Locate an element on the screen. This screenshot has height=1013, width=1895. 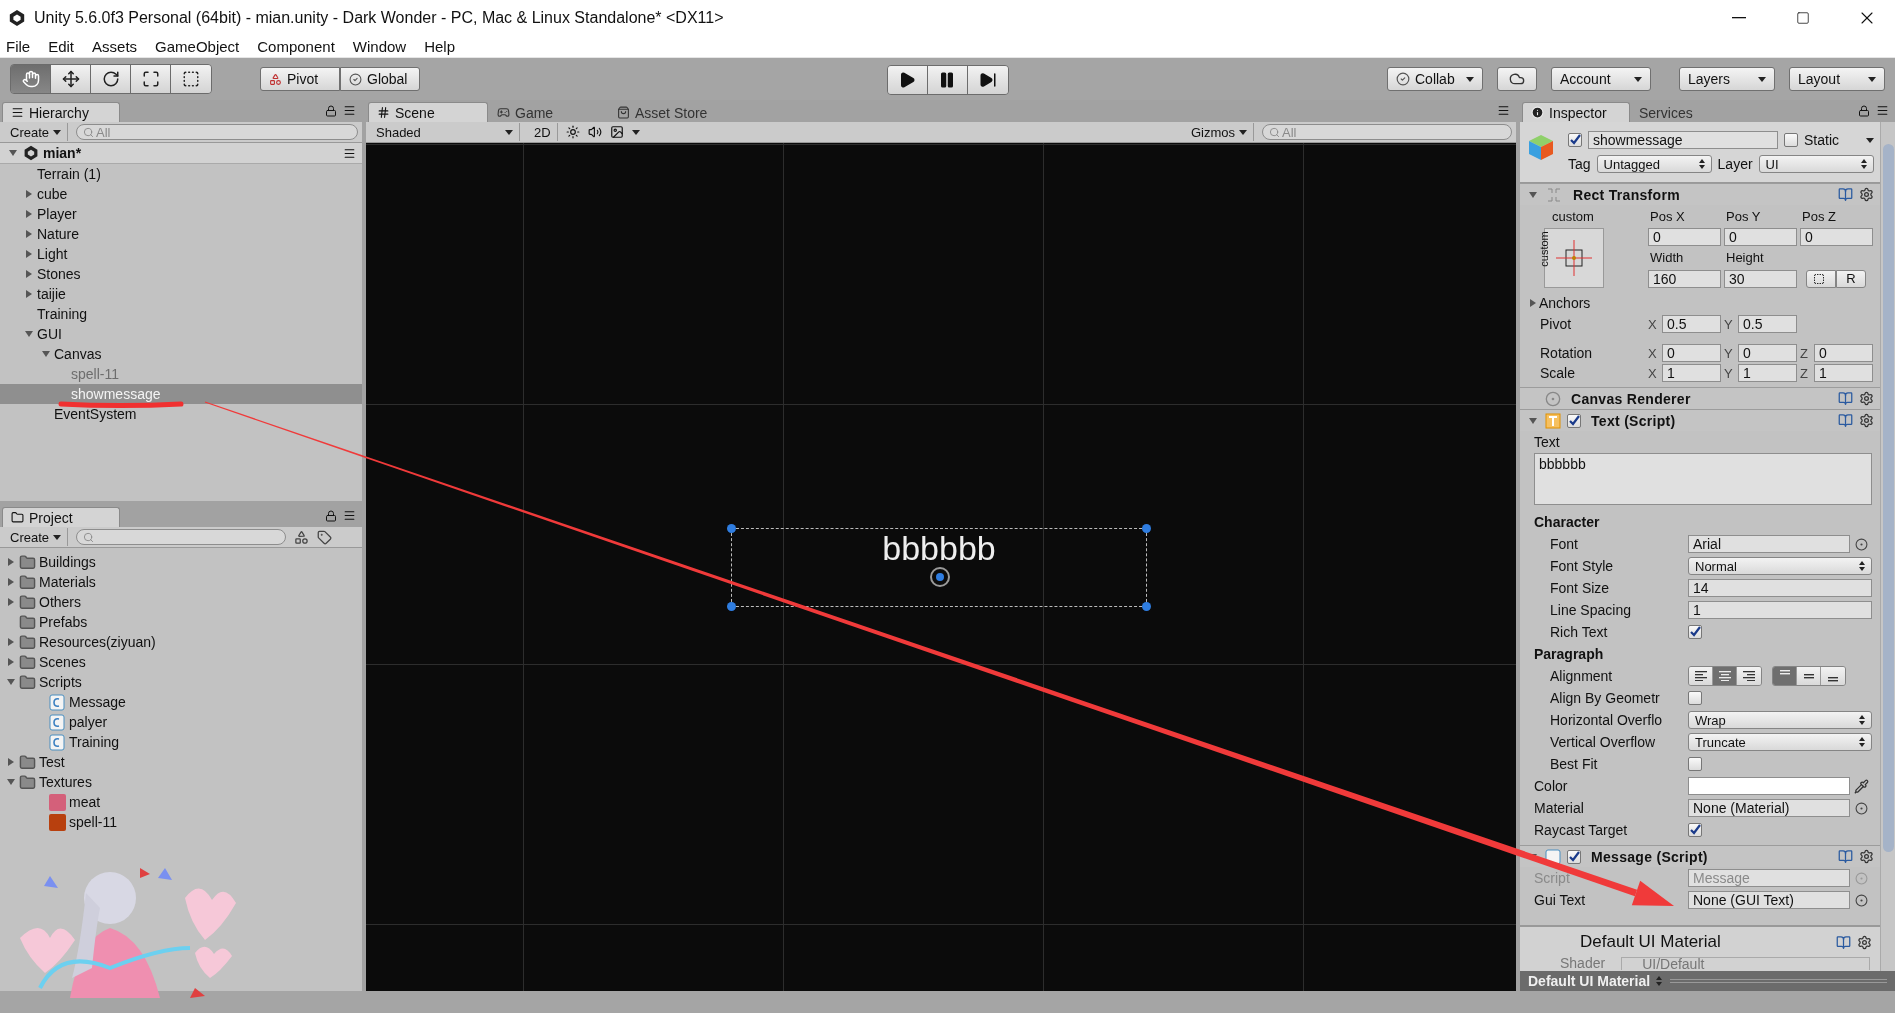
object-field: Arial is located at coordinates (1769, 544).